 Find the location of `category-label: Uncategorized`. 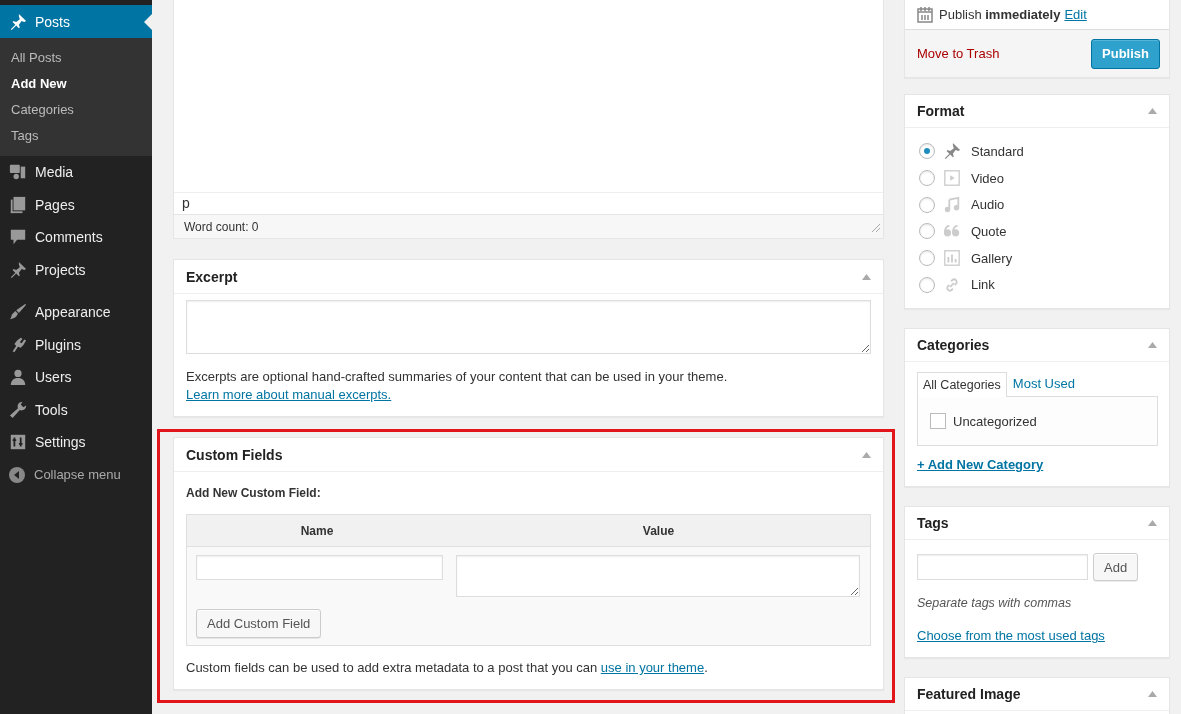

category-label: Uncategorized is located at coordinates (995, 421).